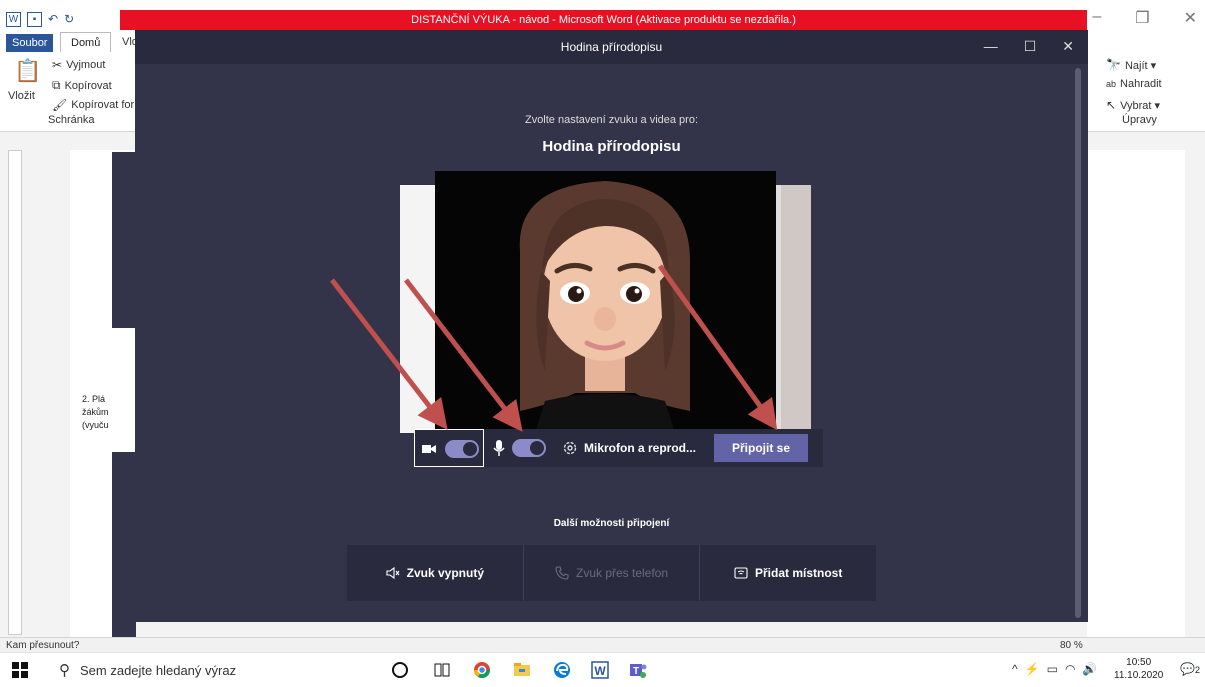 The image size is (1205, 687). I want to click on doc-line: žákům, so click(95, 412).